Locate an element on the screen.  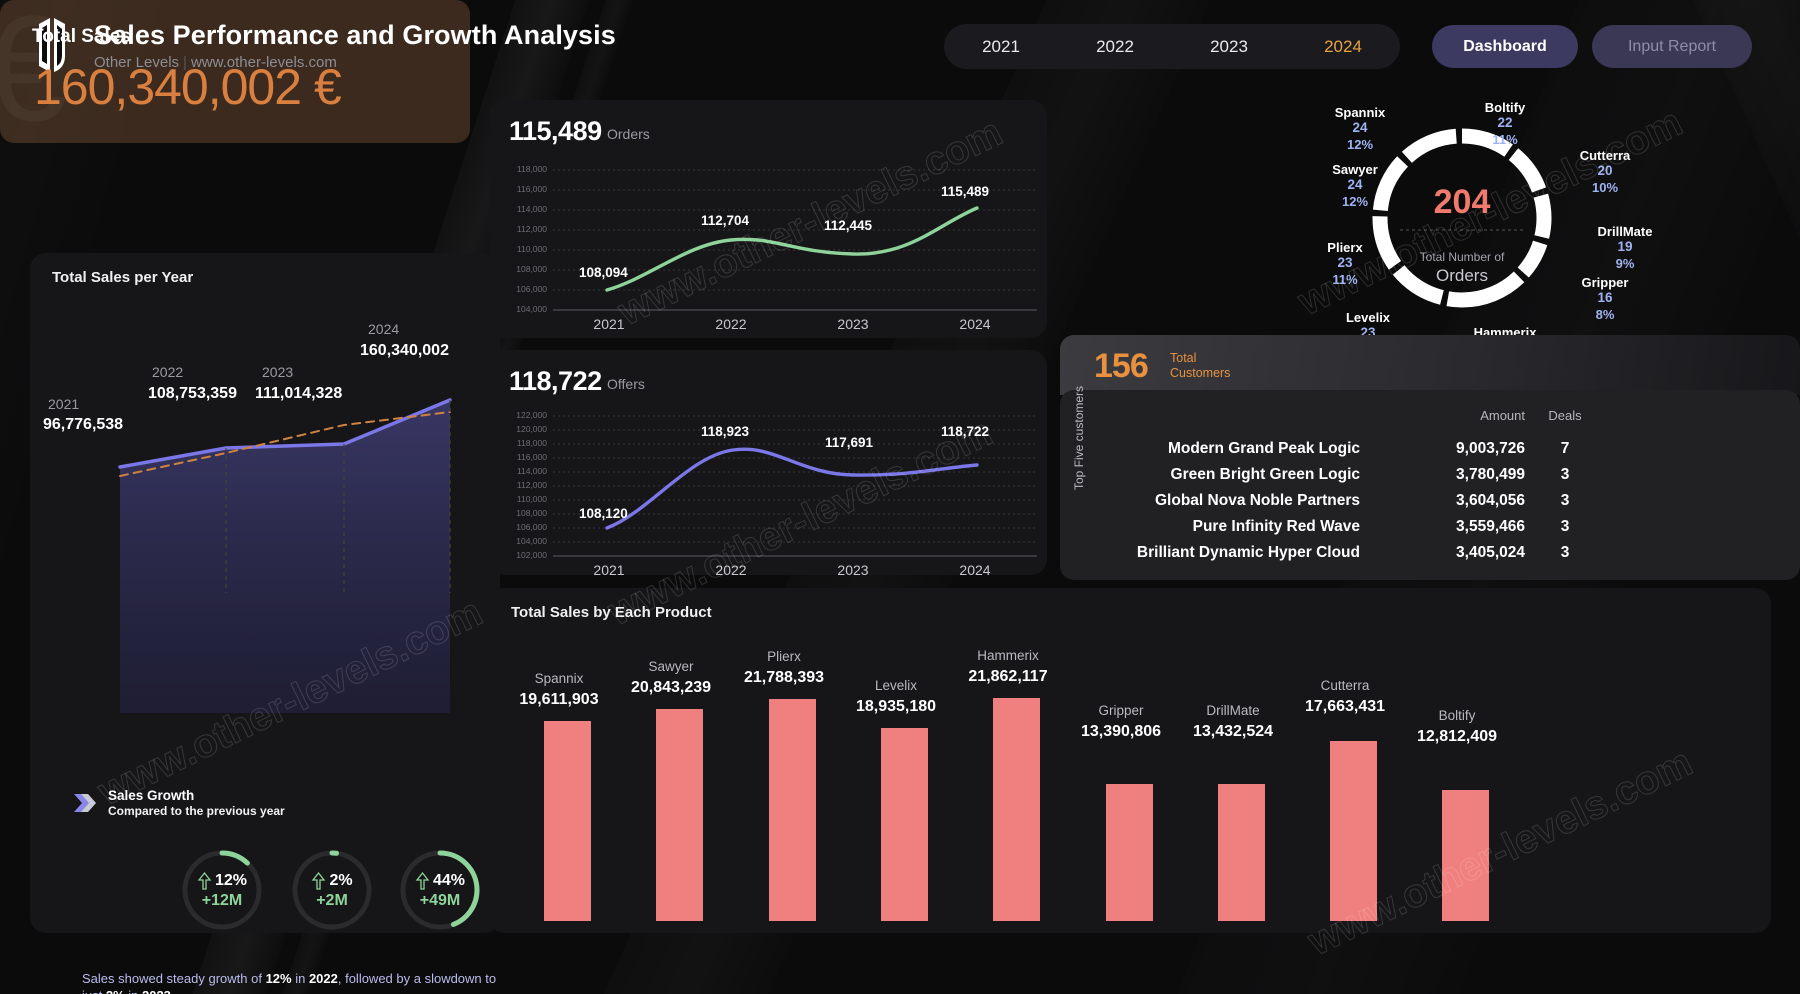
input-report-button: Input Report is located at coordinates (1672, 46).